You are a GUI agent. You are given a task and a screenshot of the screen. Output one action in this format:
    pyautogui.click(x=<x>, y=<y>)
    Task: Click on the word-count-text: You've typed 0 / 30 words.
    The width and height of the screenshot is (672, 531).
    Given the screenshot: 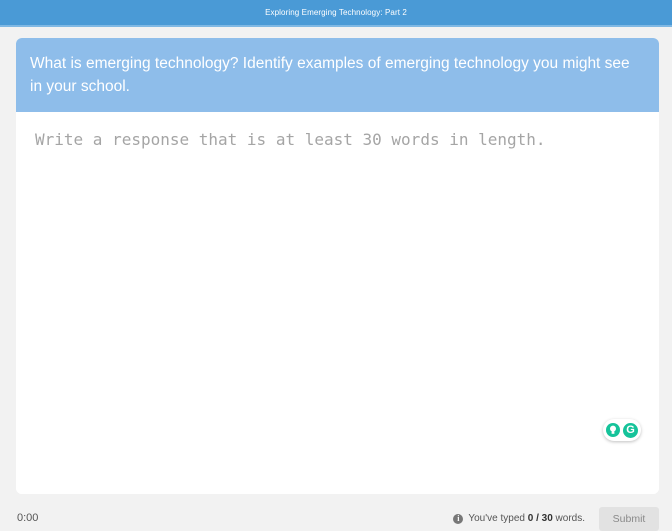 What is the action you would take?
    pyautogui.click(x=526, y=518)
    